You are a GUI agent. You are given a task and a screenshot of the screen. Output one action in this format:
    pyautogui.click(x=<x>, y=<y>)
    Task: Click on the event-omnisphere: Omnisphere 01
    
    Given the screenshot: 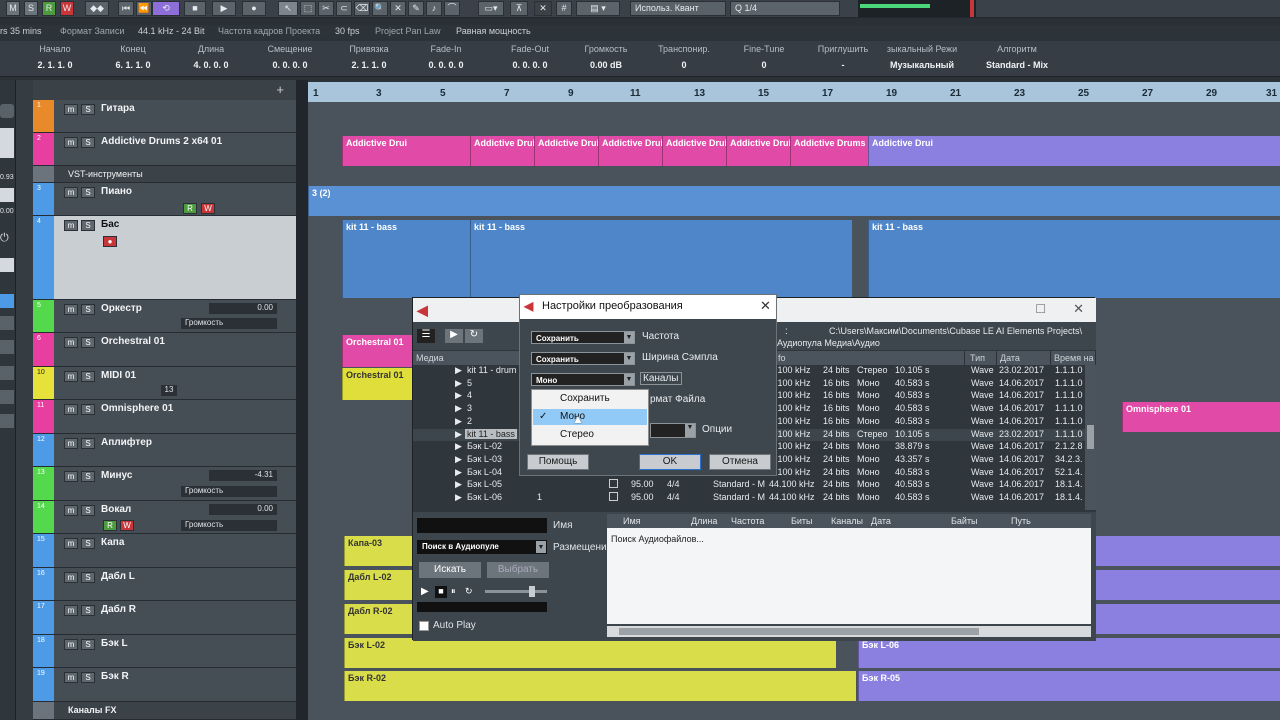 What is the action you would take?
    pyautogui.click(x=1201, y=417)
    